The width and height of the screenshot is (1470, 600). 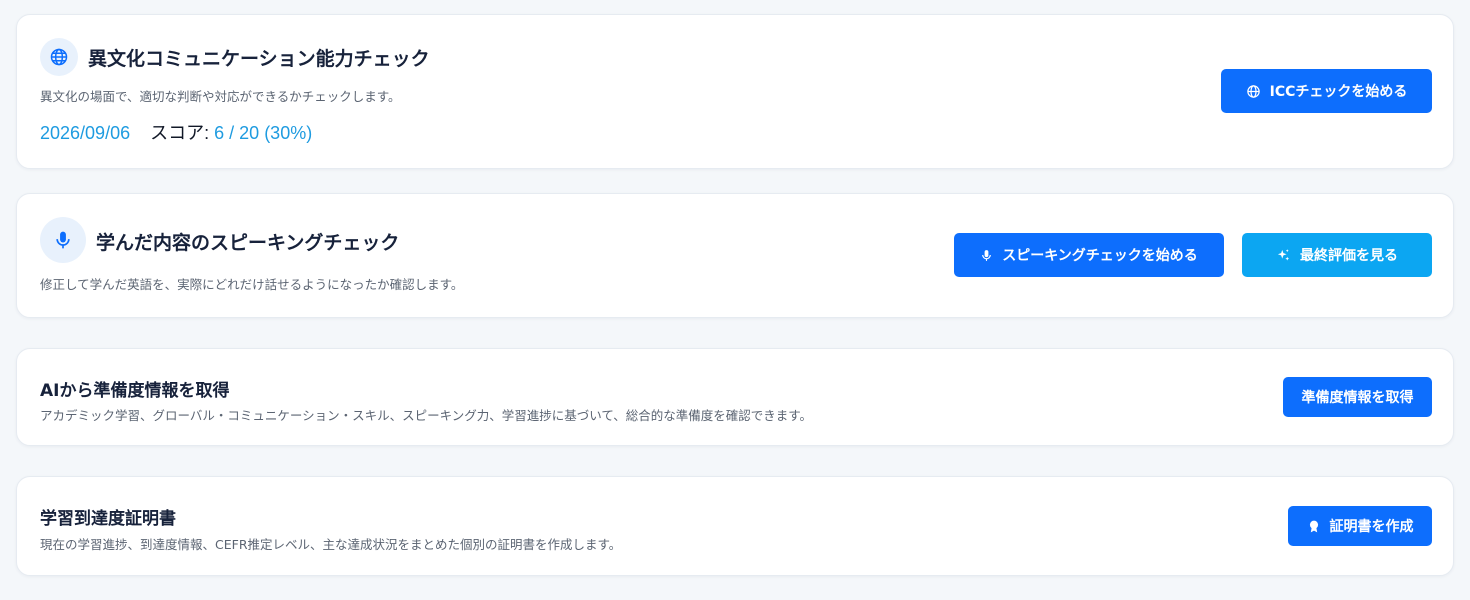 I want to click on create-certificate-button: 証明書を作成, so click(x=1360, y=526).